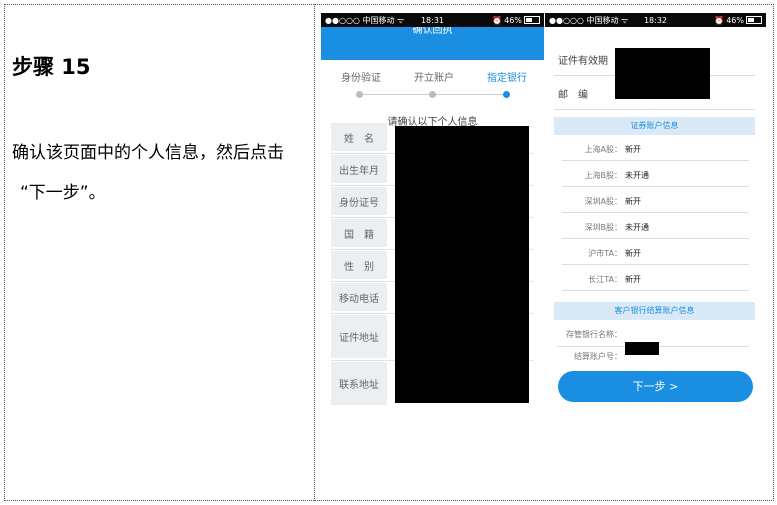 The height and width of the screenshot is (505, 777). I want to click on step-label-open-account: 开立账户, so click(434, 78).